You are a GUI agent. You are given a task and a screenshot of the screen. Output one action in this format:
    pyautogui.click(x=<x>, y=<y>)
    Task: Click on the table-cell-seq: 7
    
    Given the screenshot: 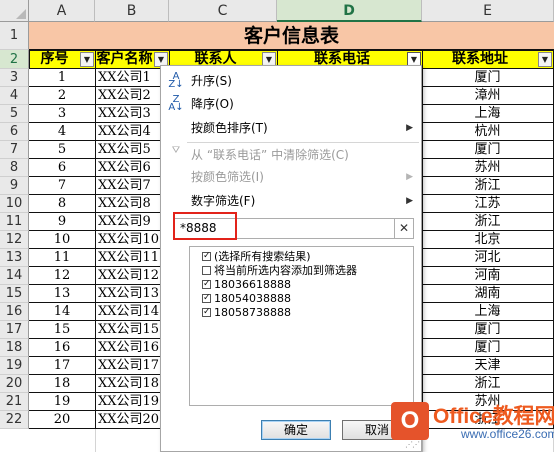 What is the action you would take?
    pyautogui.click(x=62, y=186)
    